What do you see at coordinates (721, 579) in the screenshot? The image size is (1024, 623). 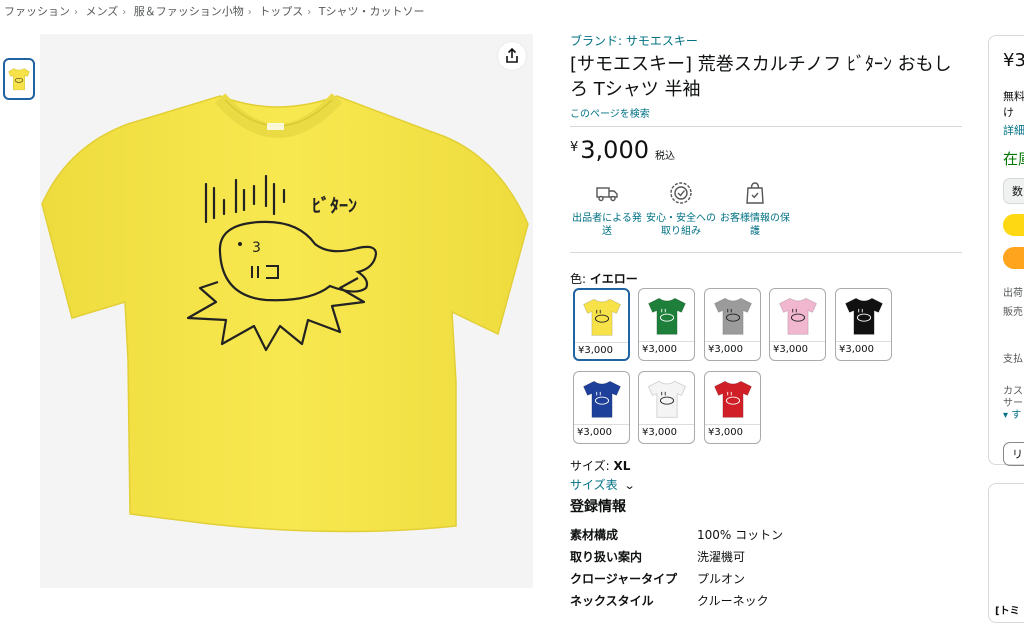 I see `spec-value: プルオン` at bounding box center [721, 579].